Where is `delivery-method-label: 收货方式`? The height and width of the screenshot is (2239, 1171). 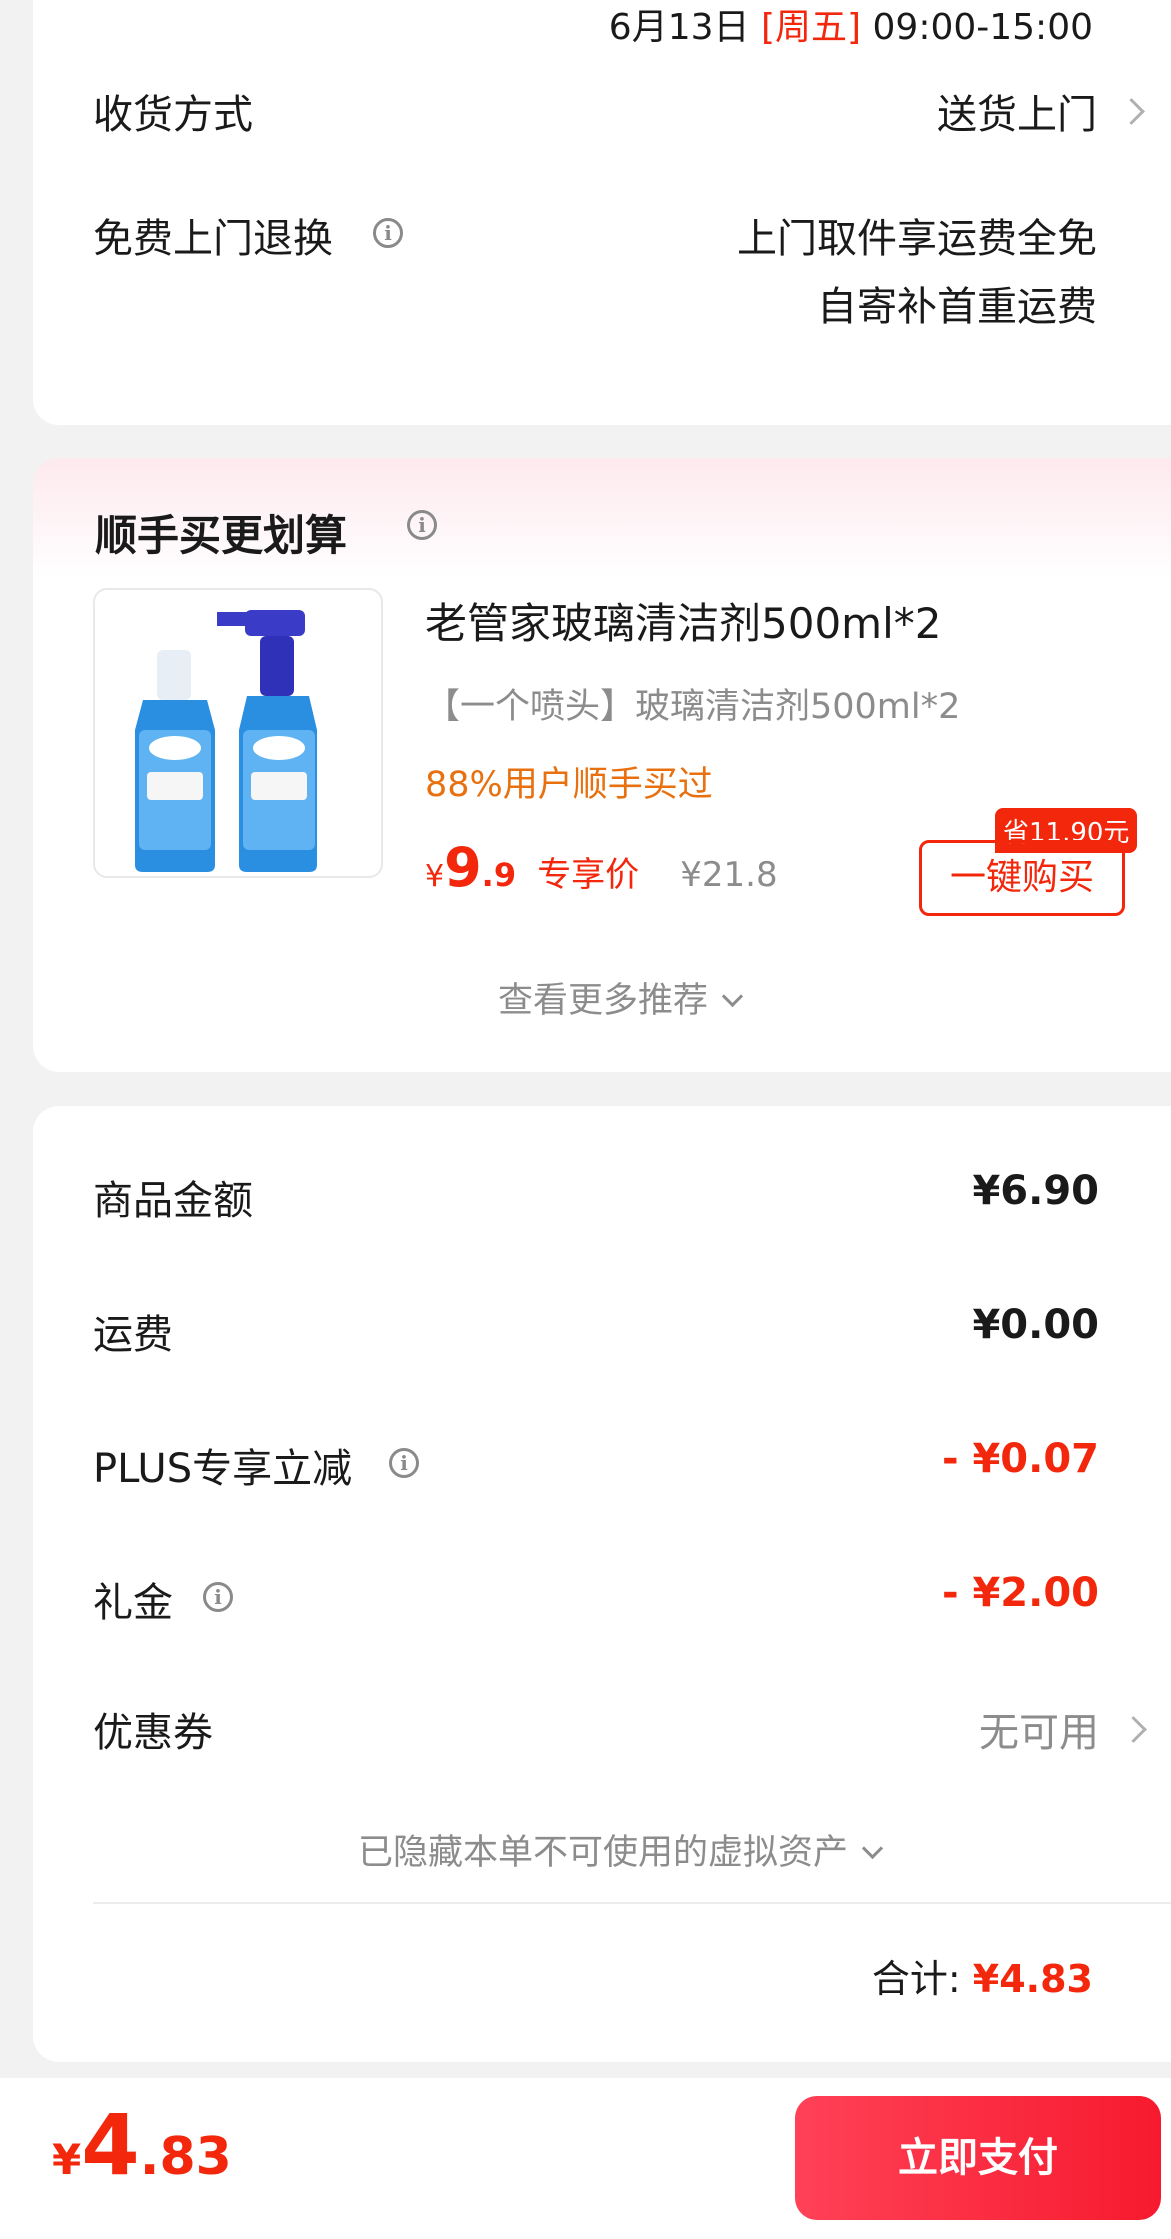
delivery-method-label: 收货方式 is located at coordinates (173, 115).